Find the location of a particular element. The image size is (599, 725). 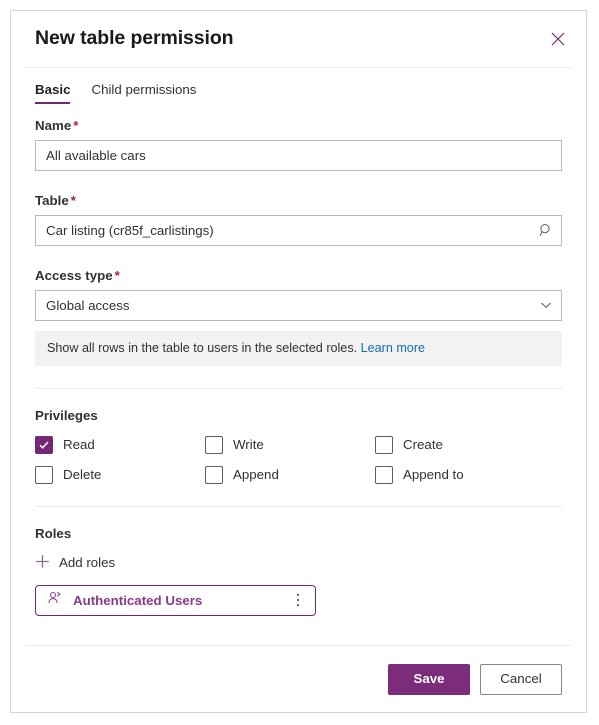

privilege-read-label: Read is located at coordinates (79, 445).